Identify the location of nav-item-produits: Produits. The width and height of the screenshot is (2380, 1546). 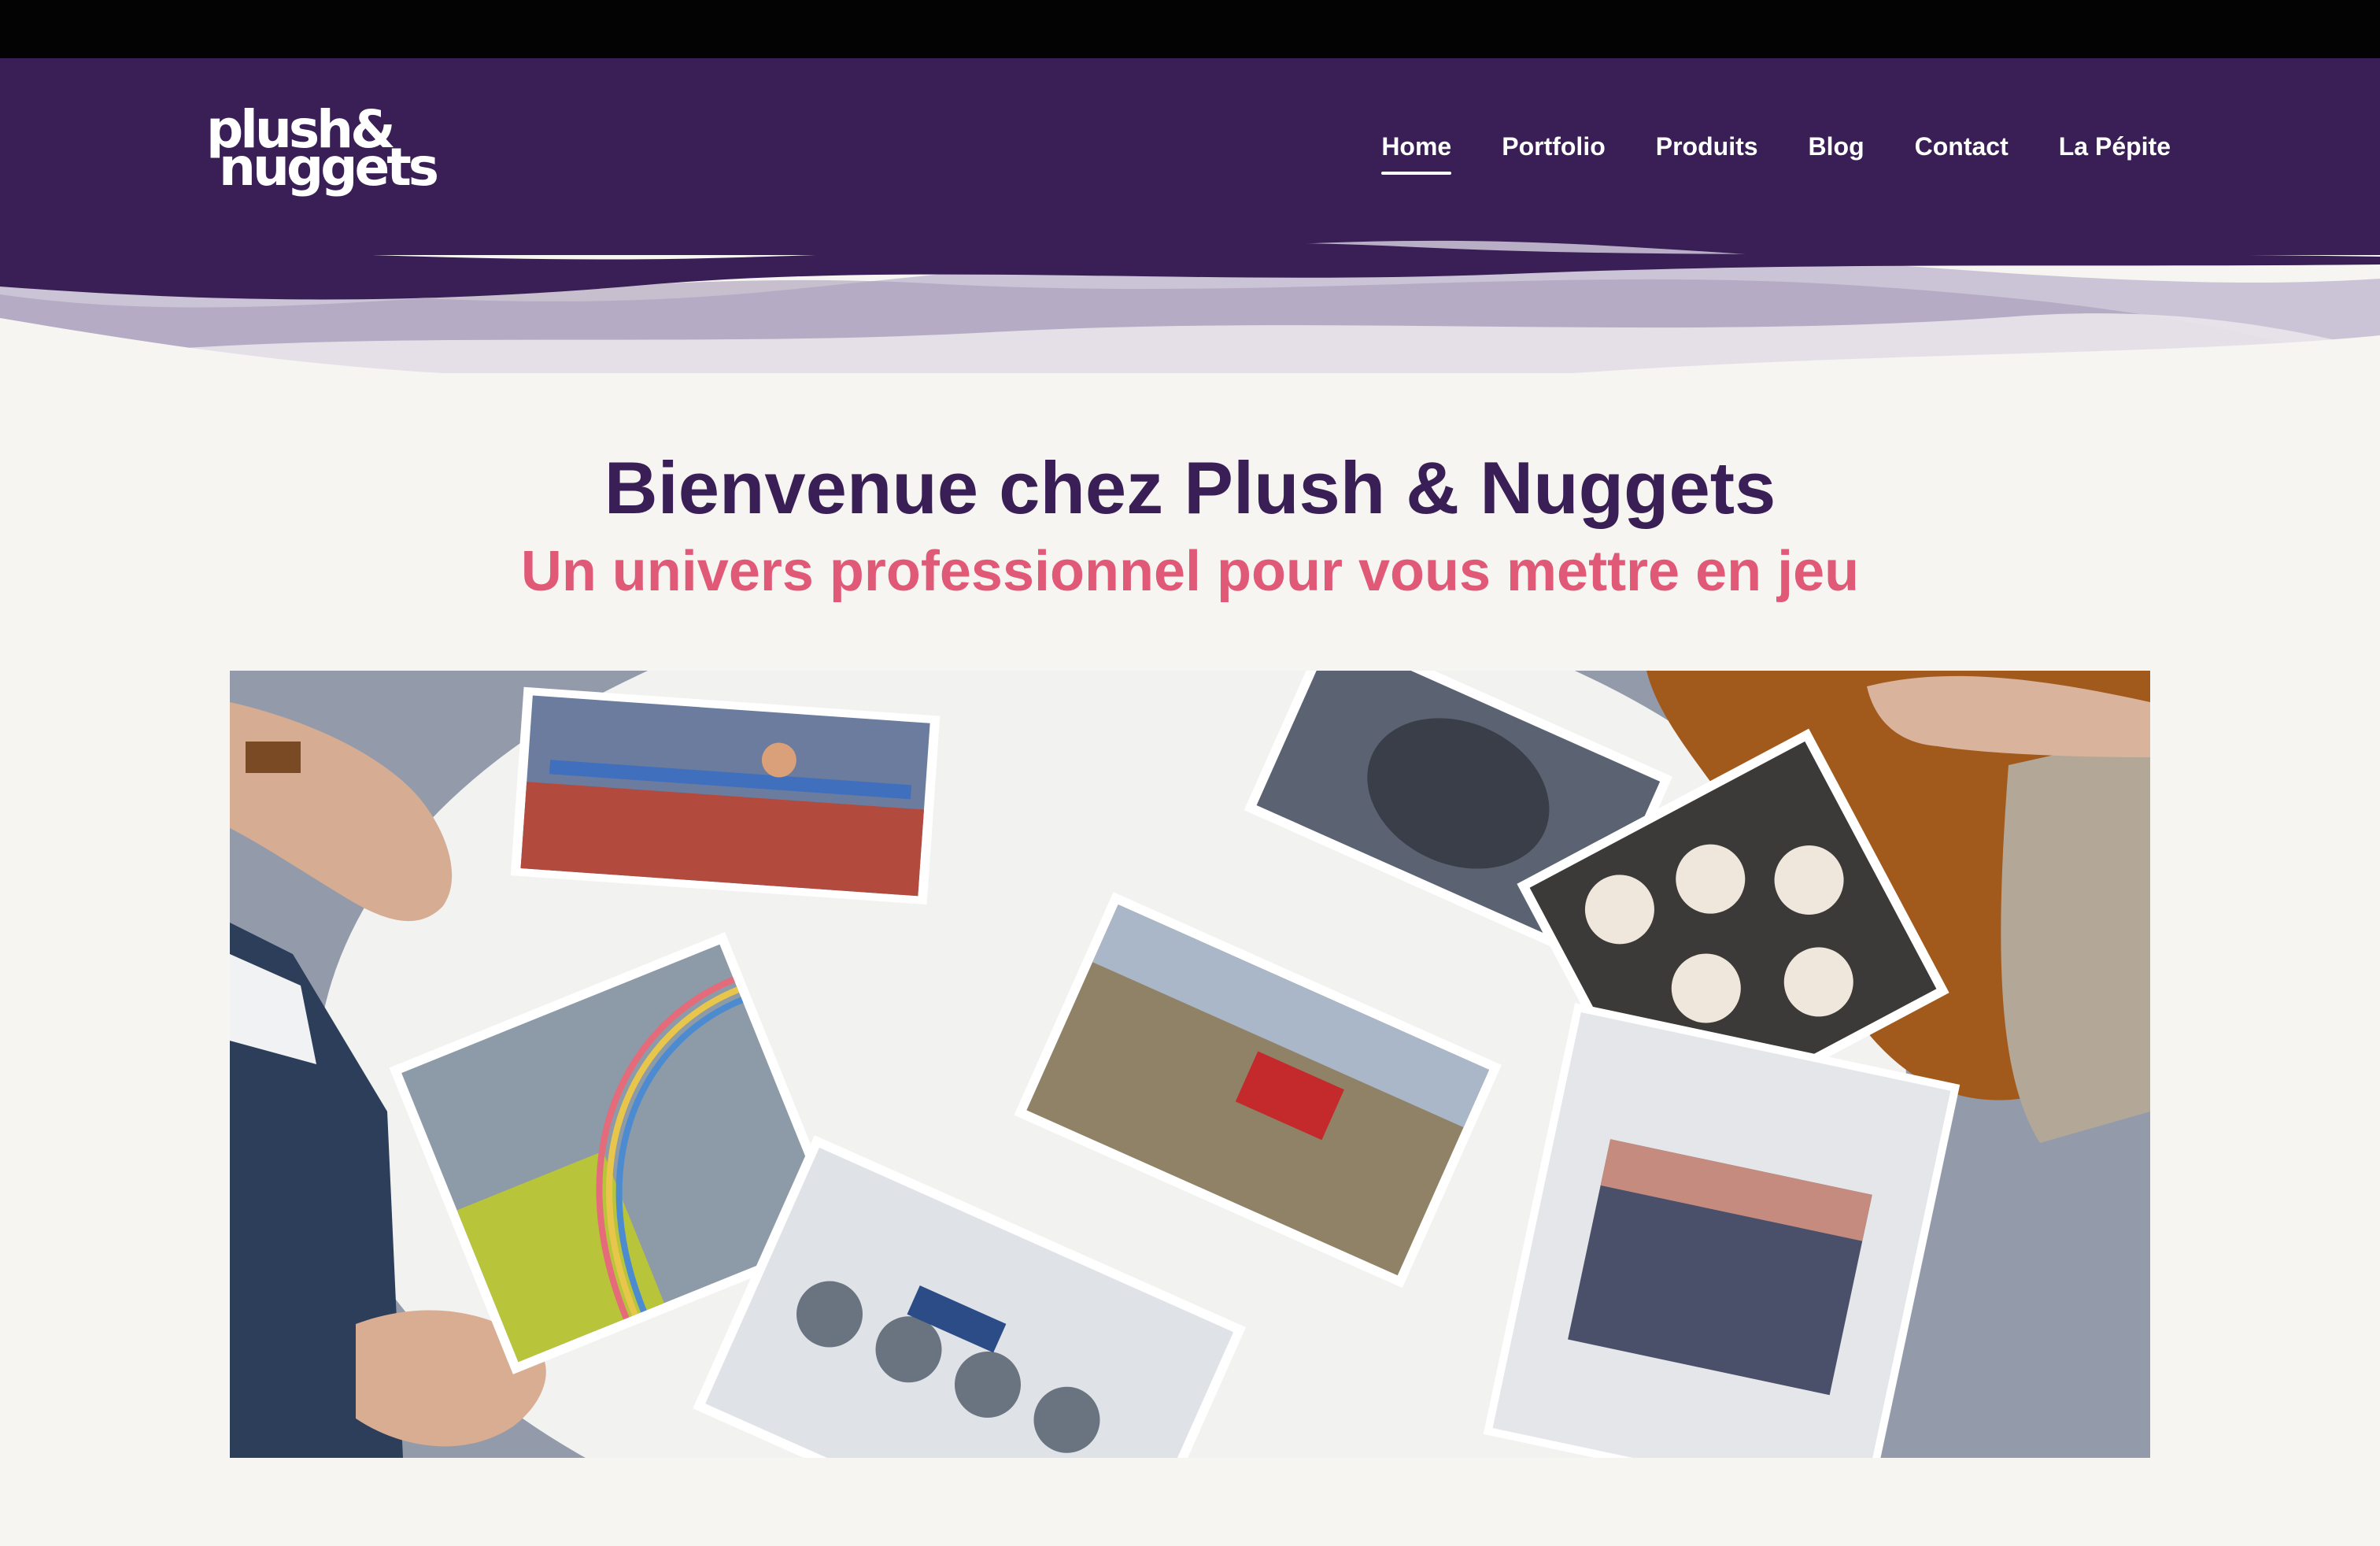
(1707, 146).